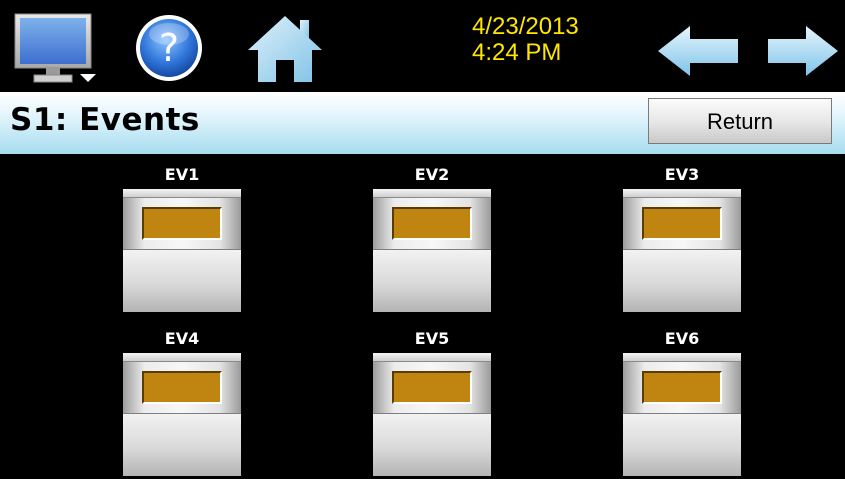 Image resolution: width=845 pixels, height=479 pixels. What do you see at coordinates (682, 338) in the screenshot?
I see `event-label: EV6` at bounding box center [682, 338].